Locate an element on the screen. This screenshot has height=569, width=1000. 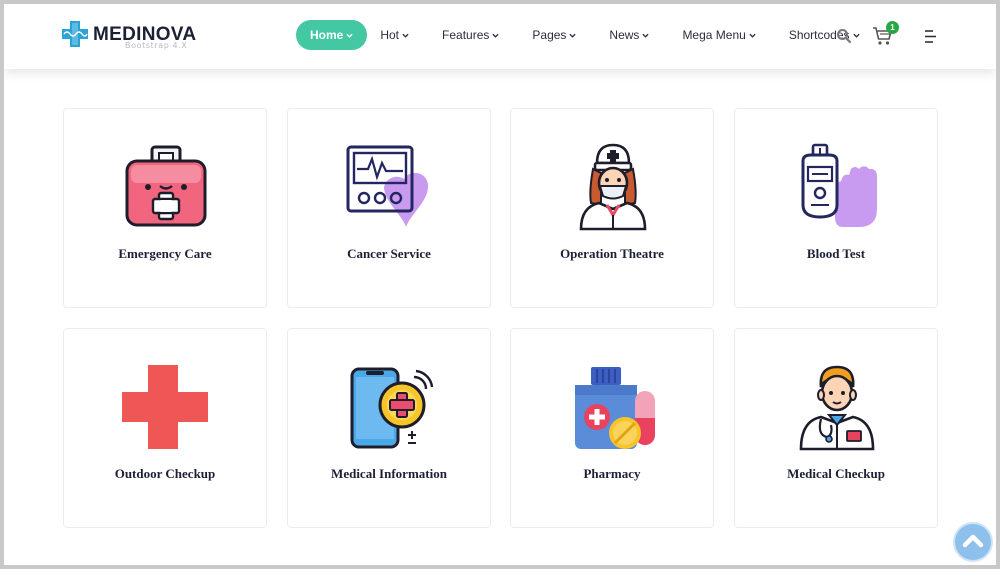
nav-label: Features is located at coordinates (466, 35).